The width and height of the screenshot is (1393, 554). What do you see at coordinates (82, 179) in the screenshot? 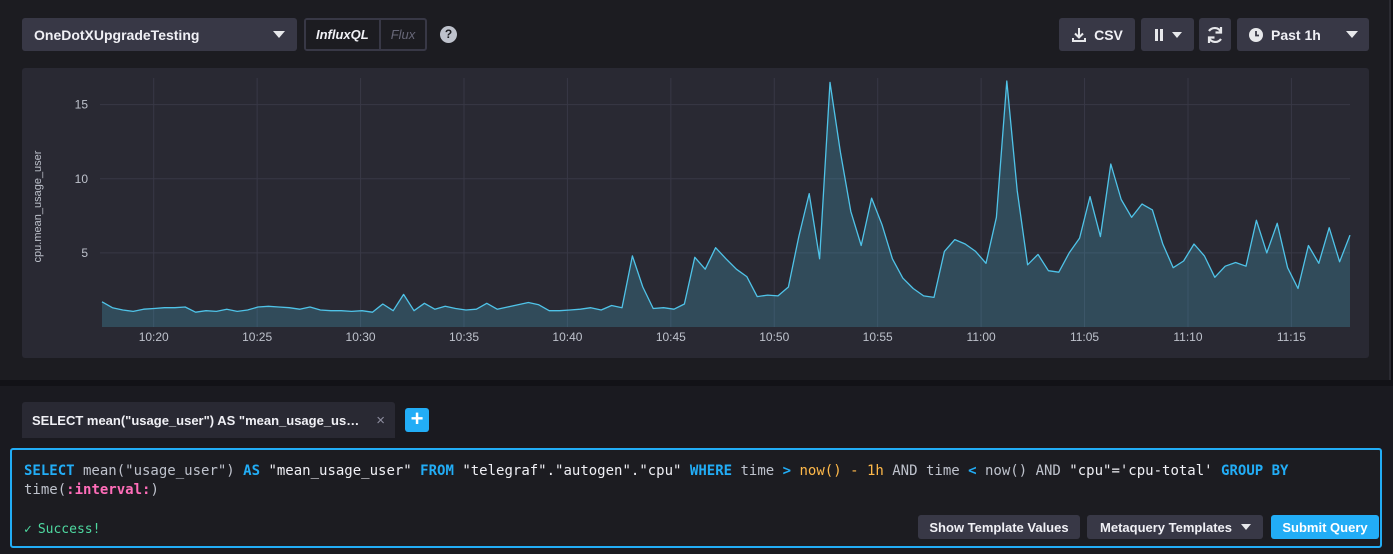
I see `y-tick-label: 10` at bounding box center [82, 179].